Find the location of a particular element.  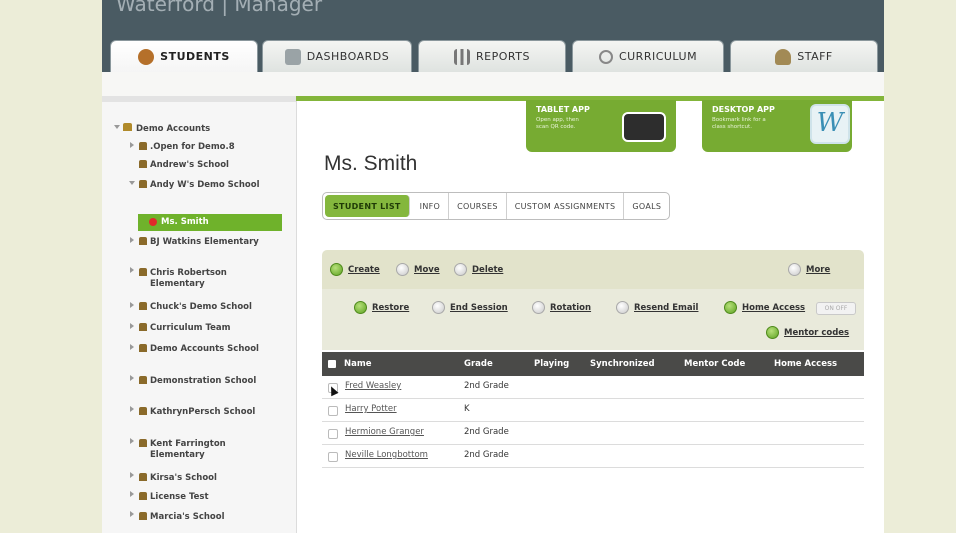

tree-item-ms-smith-selected is located at coordinates (210, 222).